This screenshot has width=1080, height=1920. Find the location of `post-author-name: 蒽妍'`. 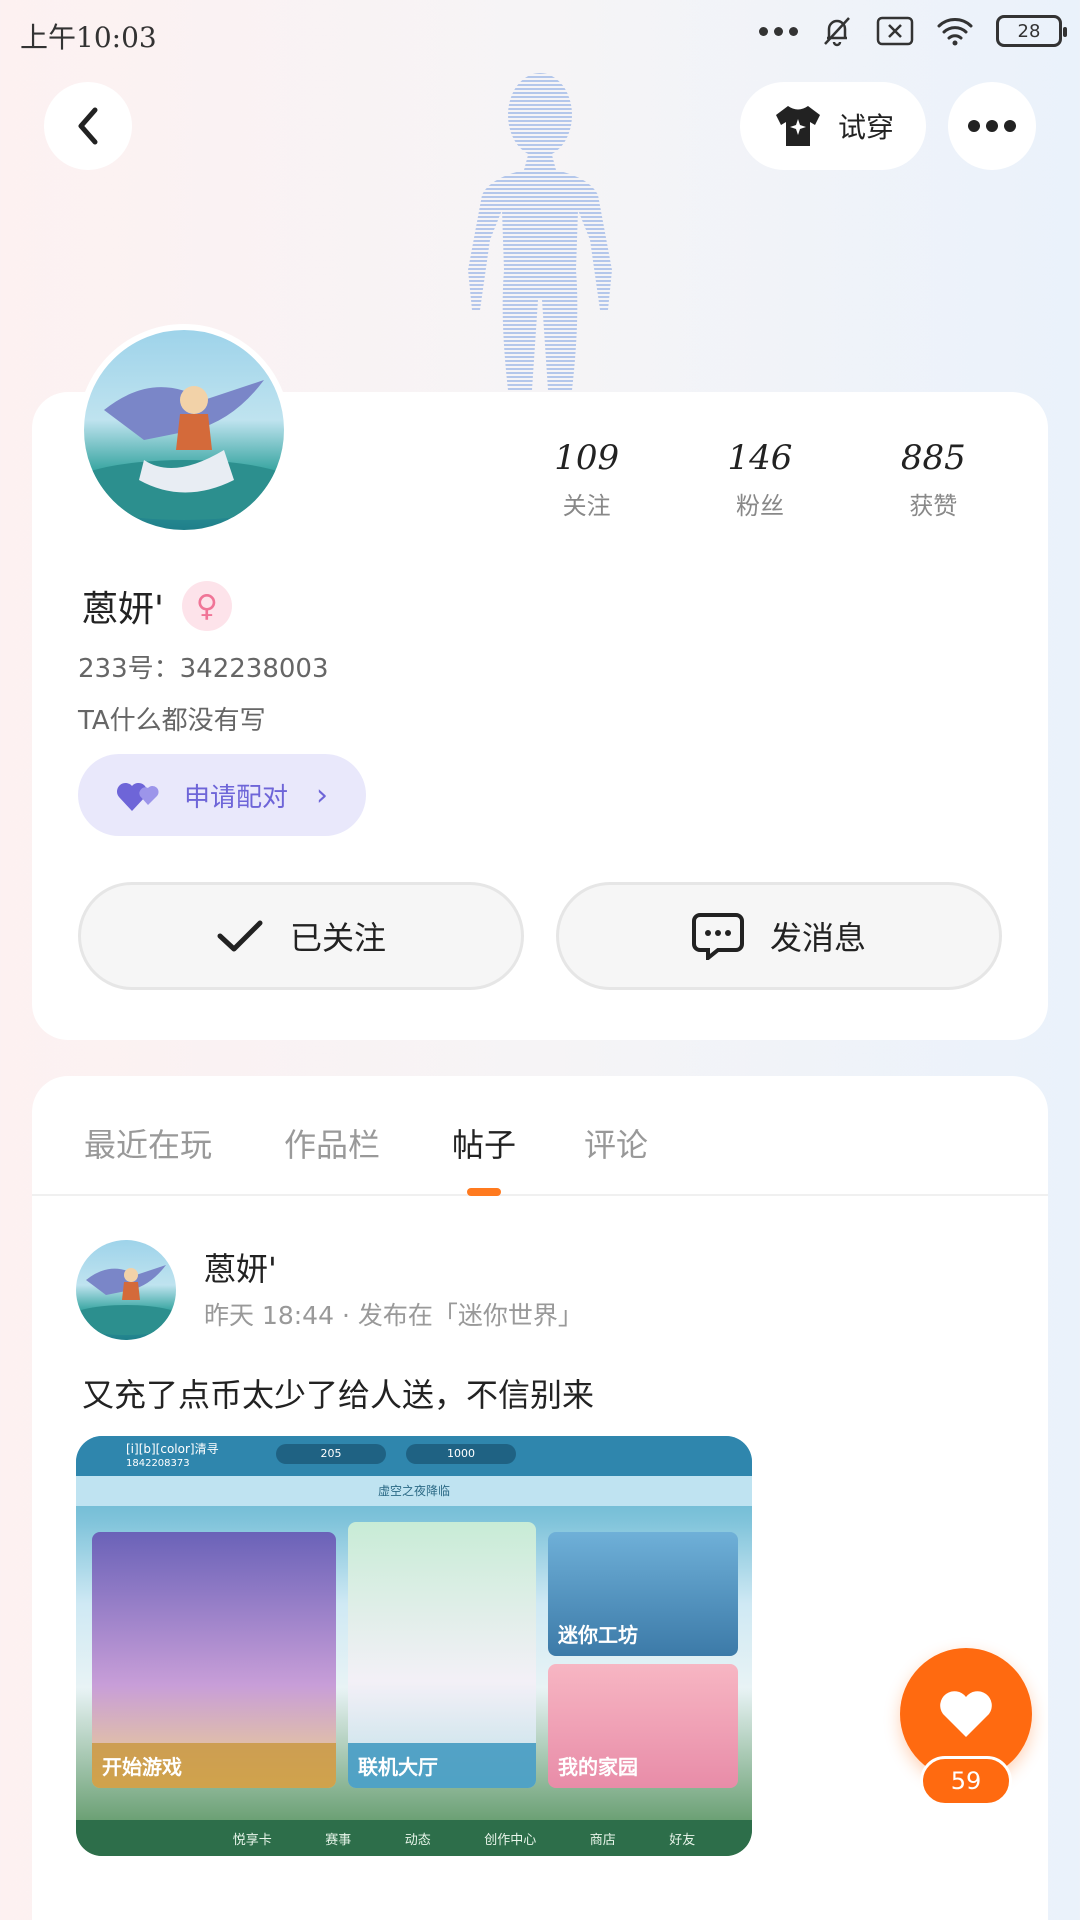

post-author-name: 蒽妍' is located at coordinates (240, 1267).